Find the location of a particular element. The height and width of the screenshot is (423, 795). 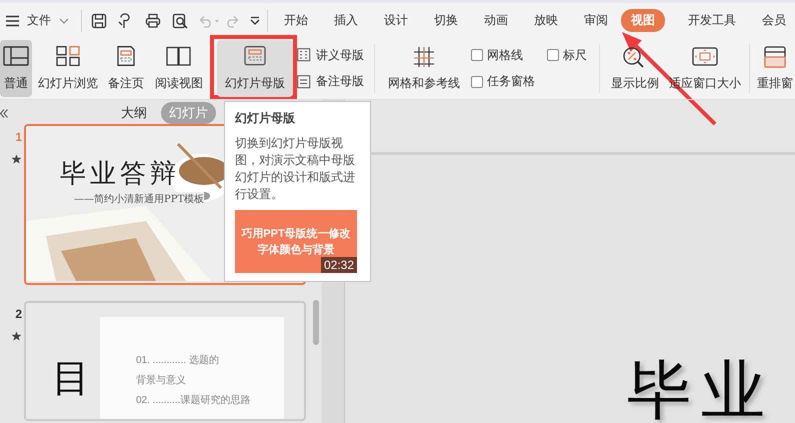

master-button: 备注母版 is located at coordinates (330, 81).